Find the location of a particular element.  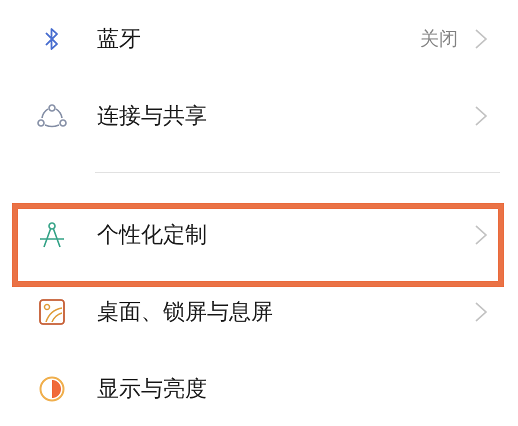

compass-icon is located at coordinates (52, 234).